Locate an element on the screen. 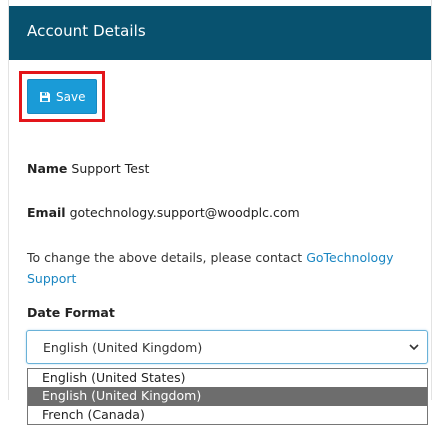 The image size is (434, 437). email-value: gotechnology.support@woodplc.com is located at coordinates (184, 212).